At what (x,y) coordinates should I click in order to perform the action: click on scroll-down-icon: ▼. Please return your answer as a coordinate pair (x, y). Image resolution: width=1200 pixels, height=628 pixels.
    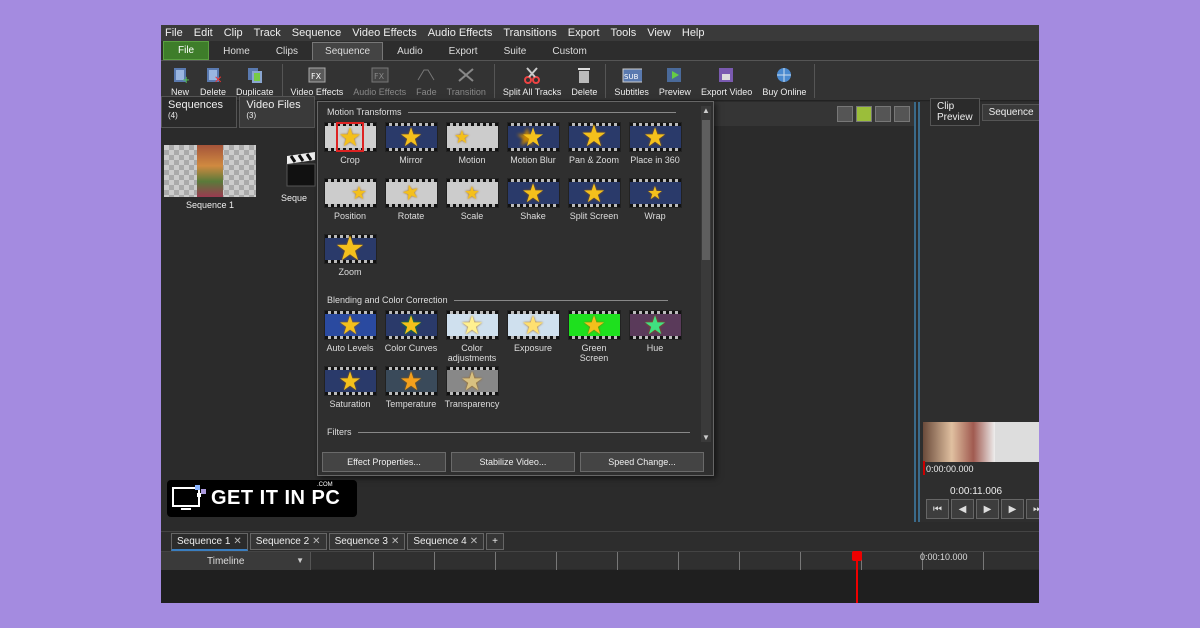
    Looking at the image, I should click on (706, 437).